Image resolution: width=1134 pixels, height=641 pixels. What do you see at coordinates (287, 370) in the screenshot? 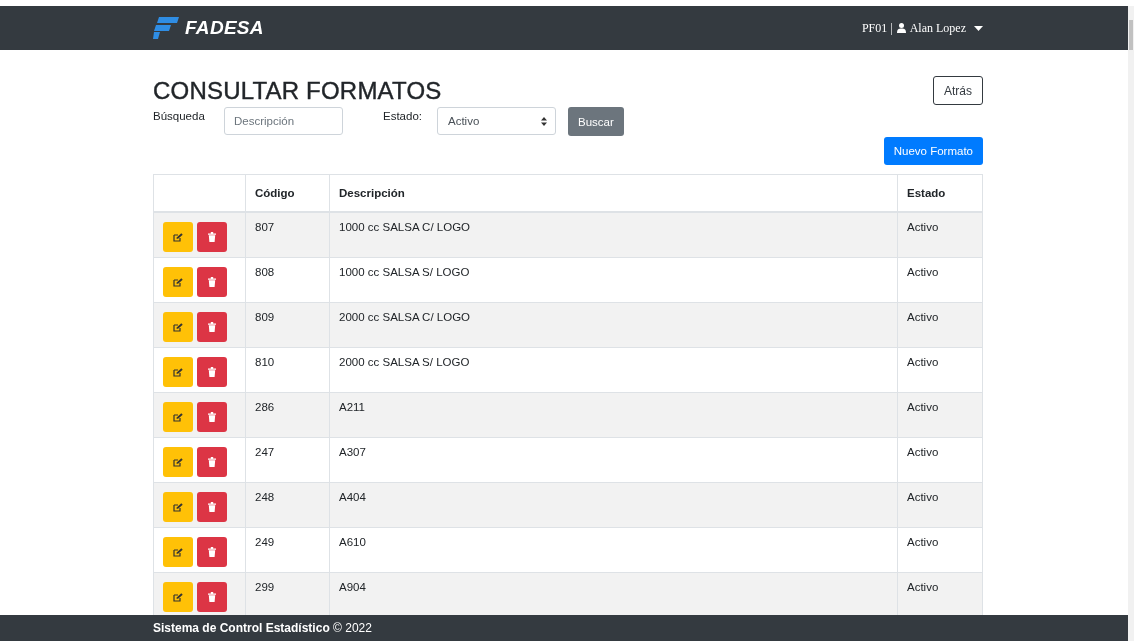
I see `code-cell: 810` at bounding box center [287, 370].